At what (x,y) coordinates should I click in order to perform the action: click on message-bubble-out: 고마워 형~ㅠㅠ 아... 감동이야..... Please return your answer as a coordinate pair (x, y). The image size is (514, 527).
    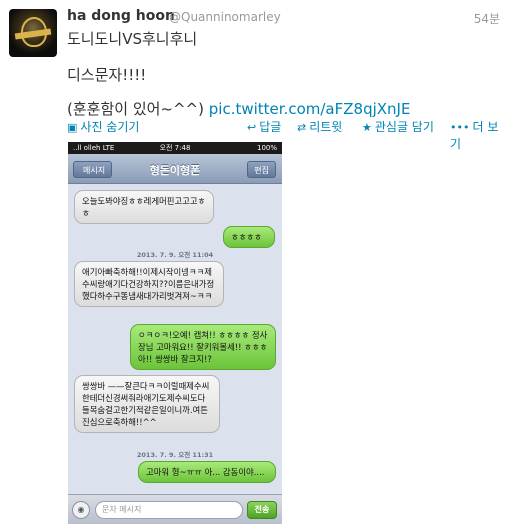
    Looking at the image, I should click on (207, 472).